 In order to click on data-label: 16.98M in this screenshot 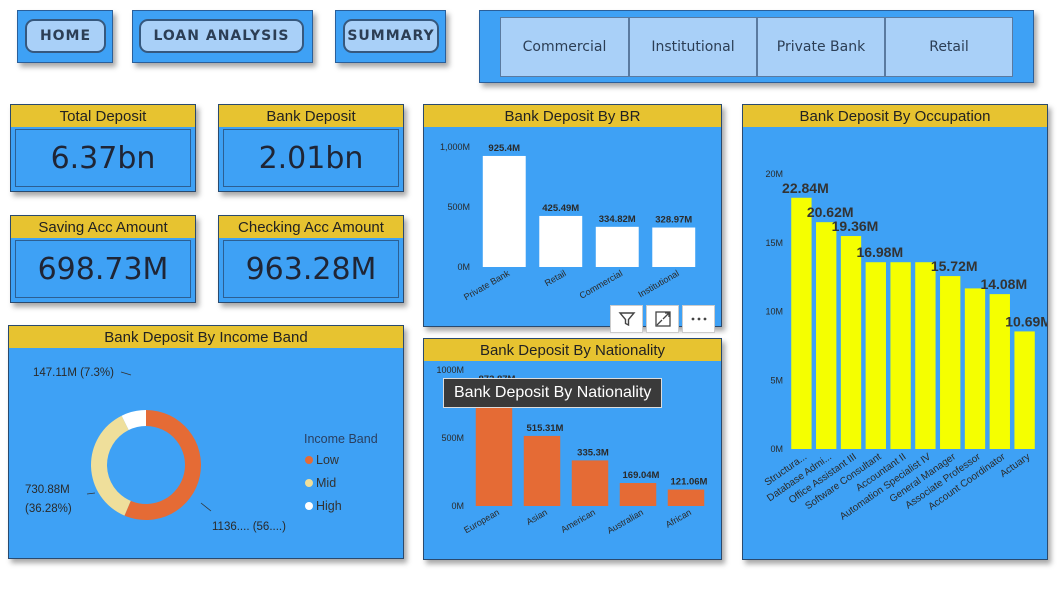, I will do `click(879, 252)`.